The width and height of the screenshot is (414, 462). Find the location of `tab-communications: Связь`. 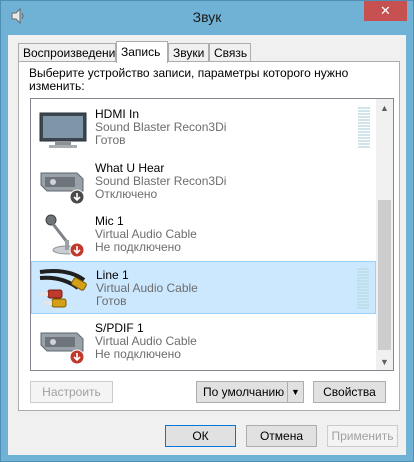

tab-communications: Связь is located at coordinates (230, 52).